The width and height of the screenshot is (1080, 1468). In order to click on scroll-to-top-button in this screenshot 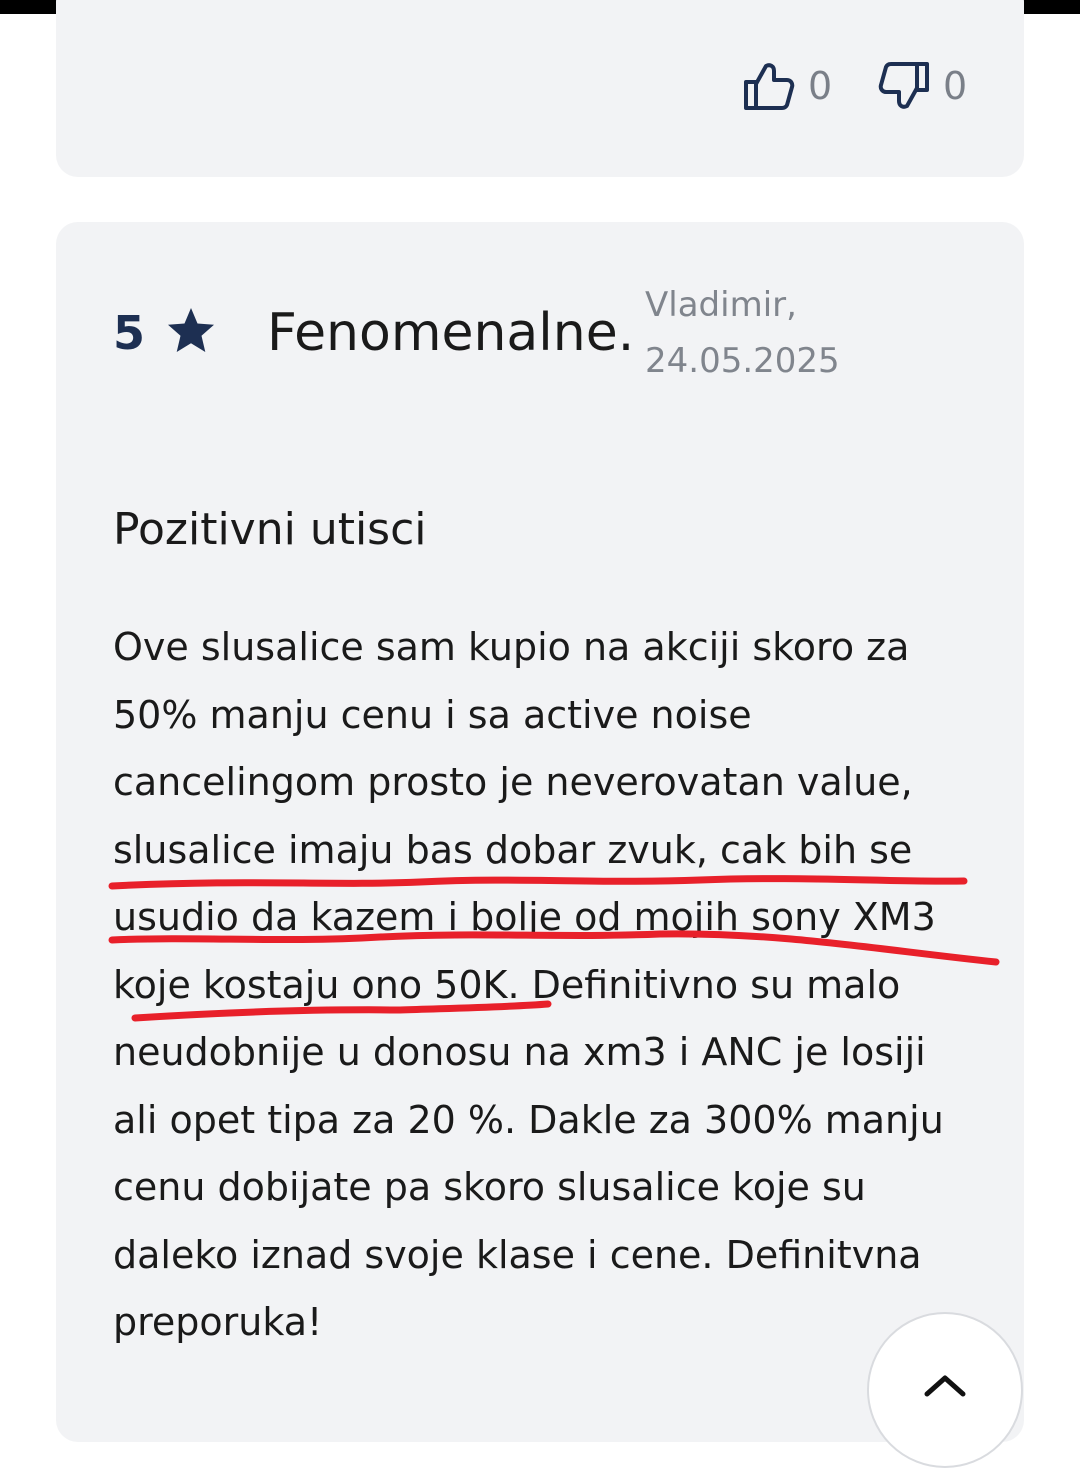, I will do `click(945, 1390)`.